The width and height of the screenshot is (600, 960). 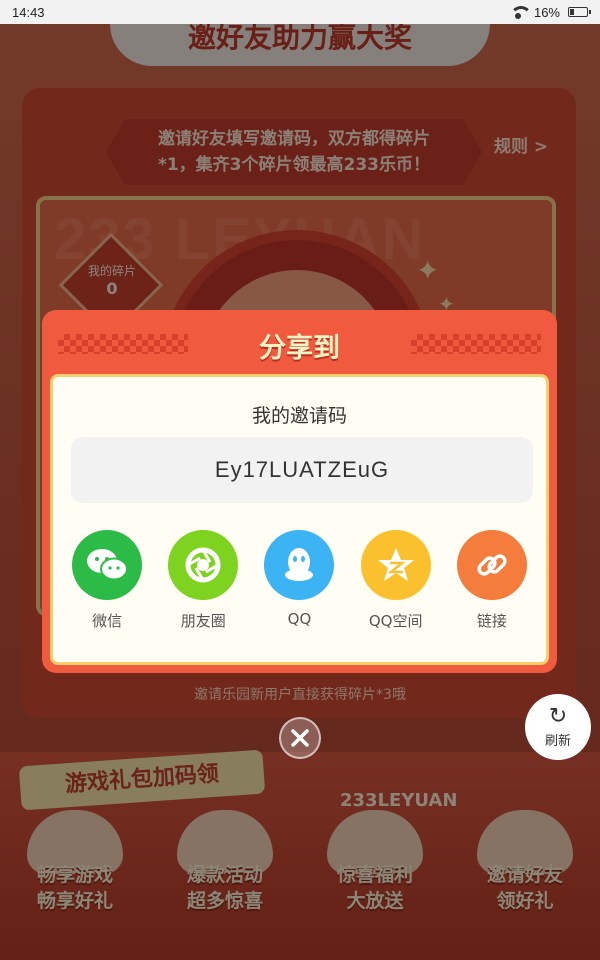 I want to click on battery-icon, so click(x=579, y=12).